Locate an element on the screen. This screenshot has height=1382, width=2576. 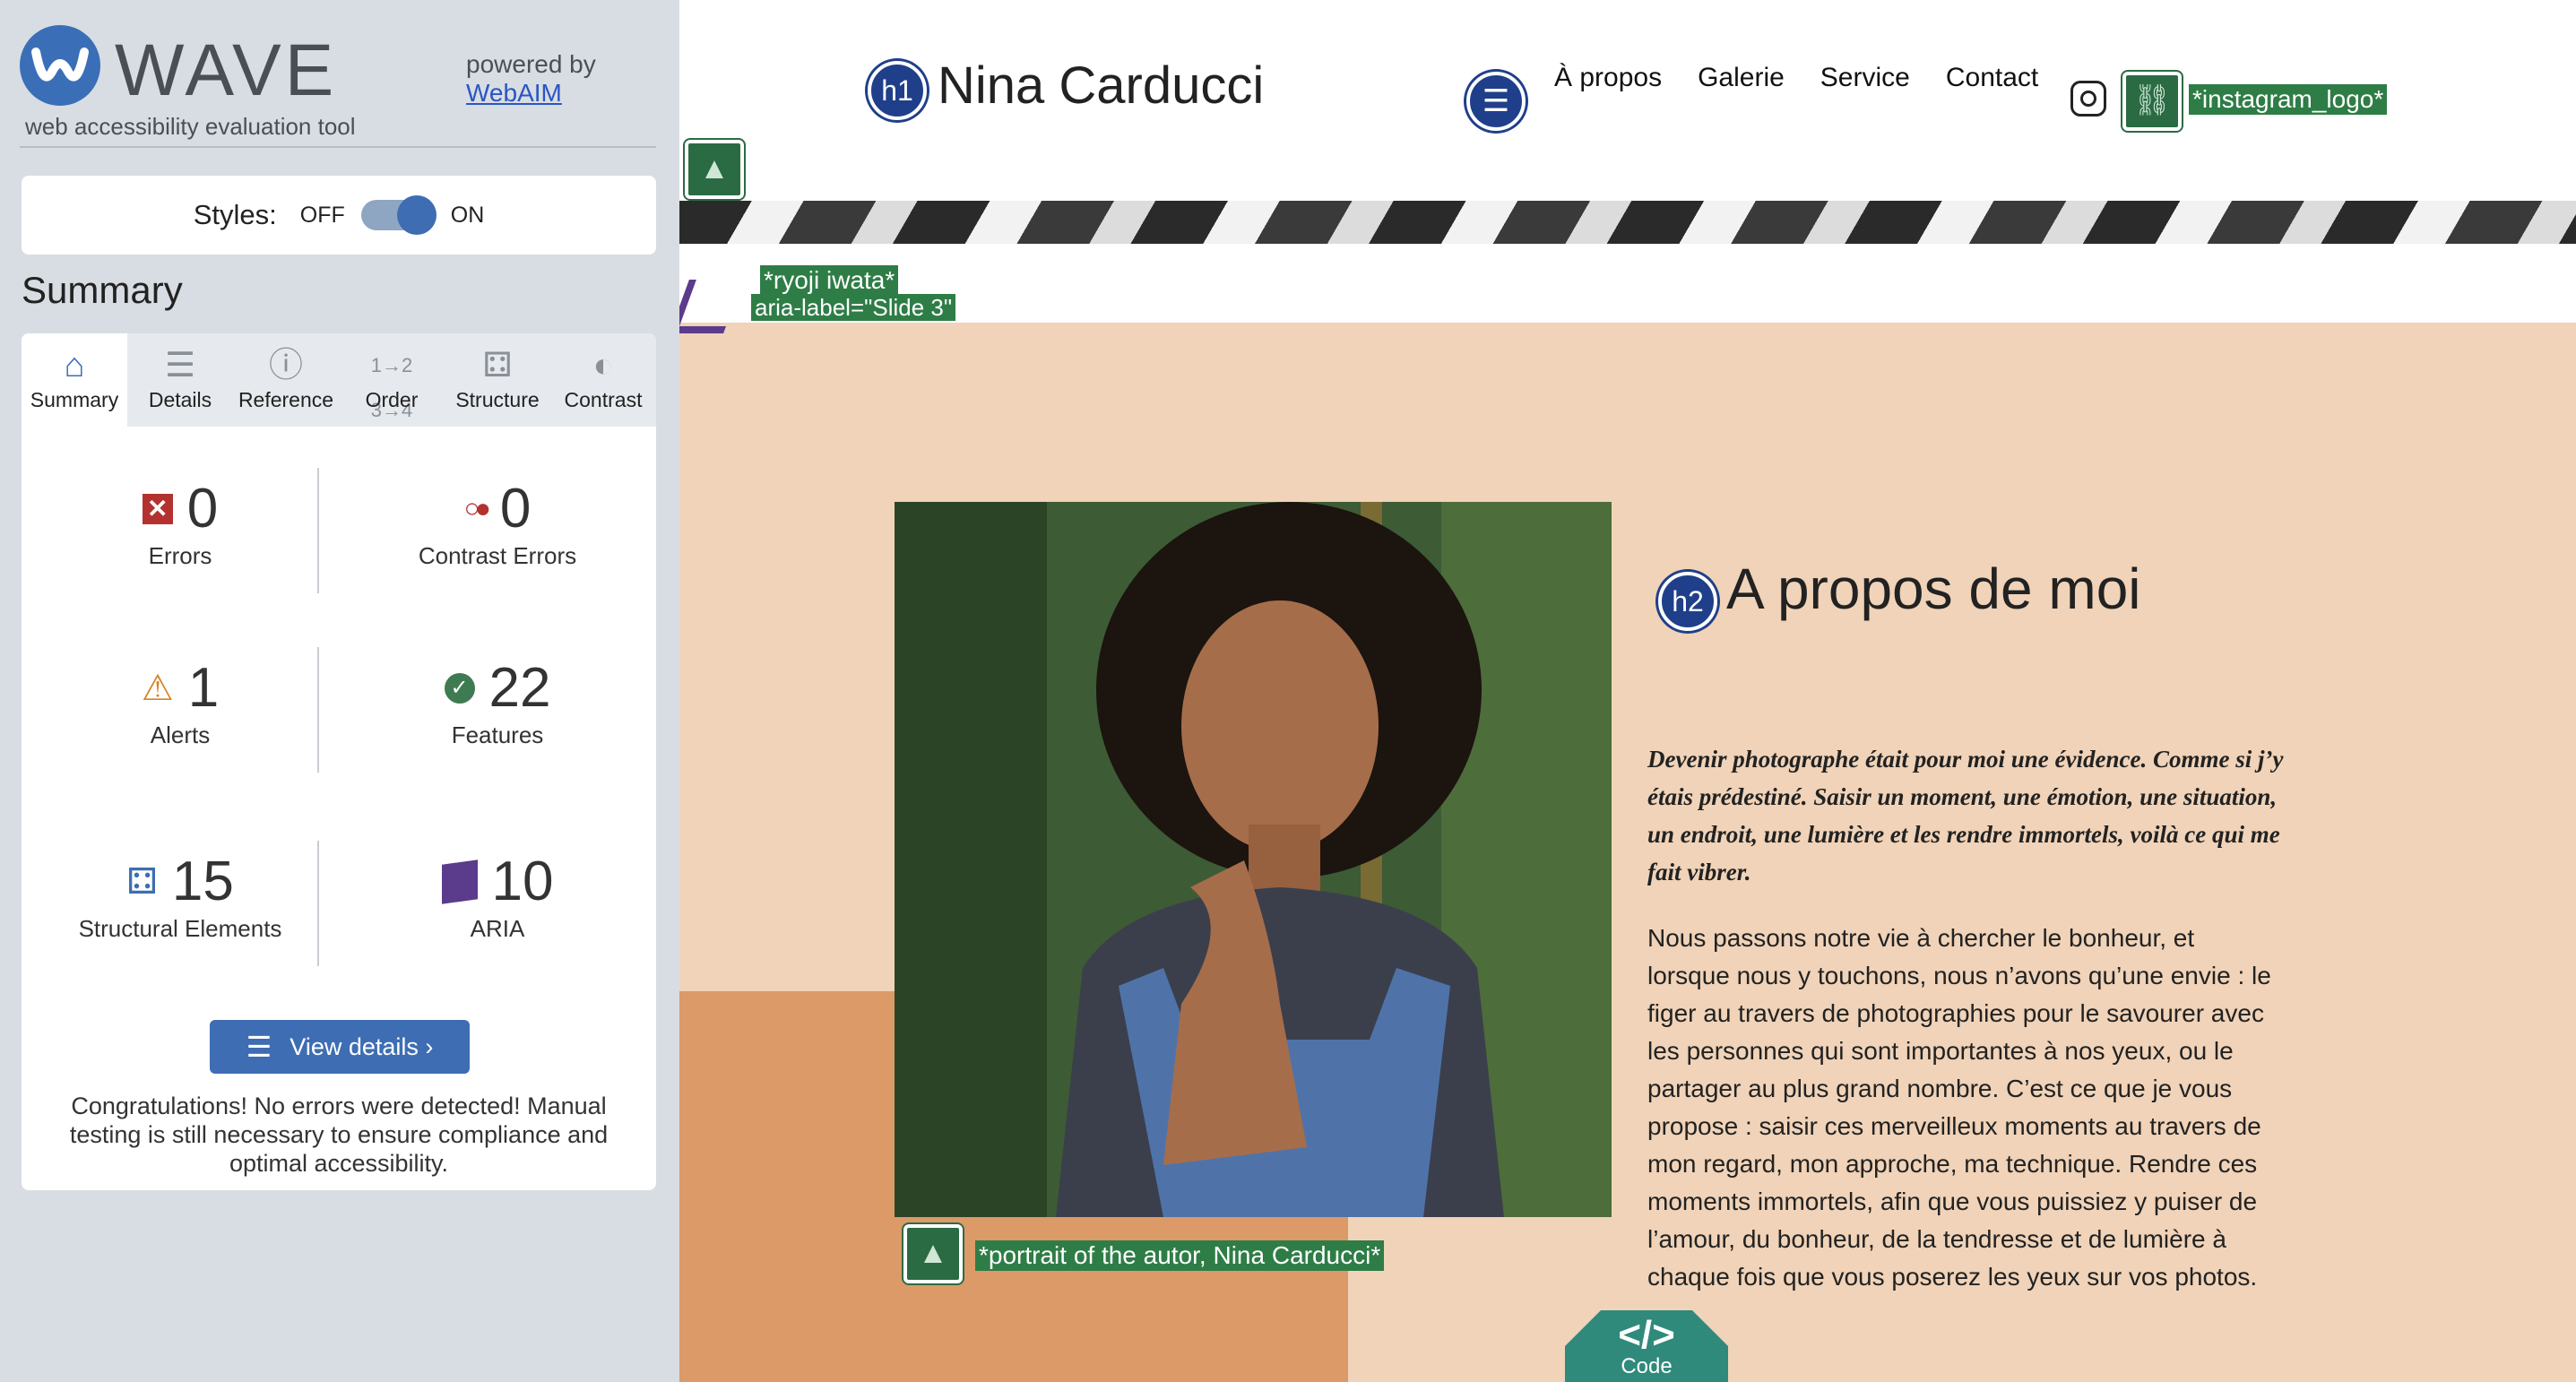
contrast-errors-count: 0 is located at coordinates (515, 509).